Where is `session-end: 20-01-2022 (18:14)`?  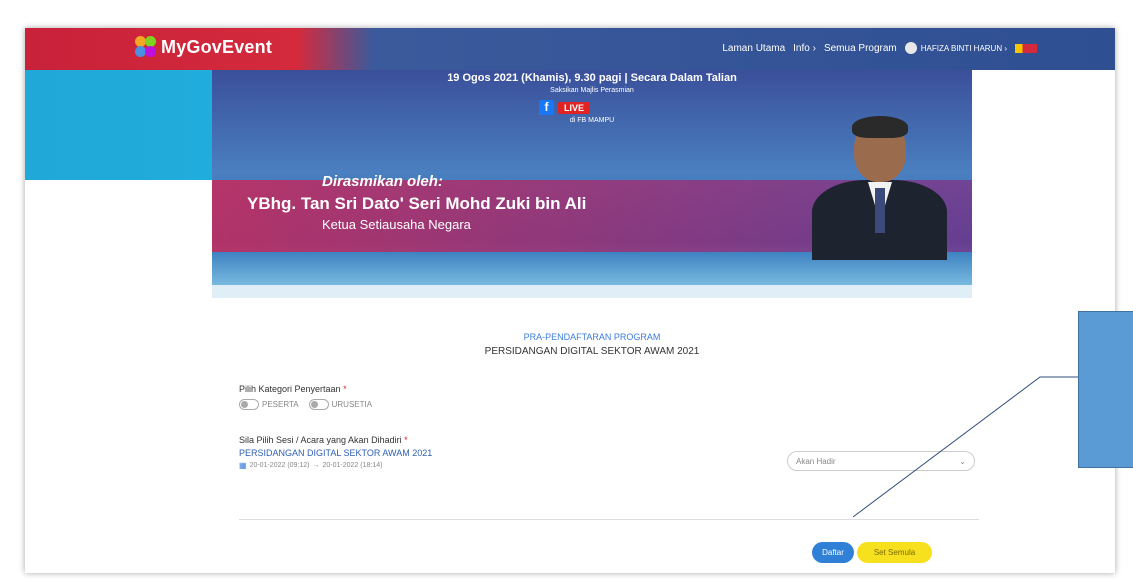
session-end: 20-01-2022 (18:14) is located at coordinates (352, 465).